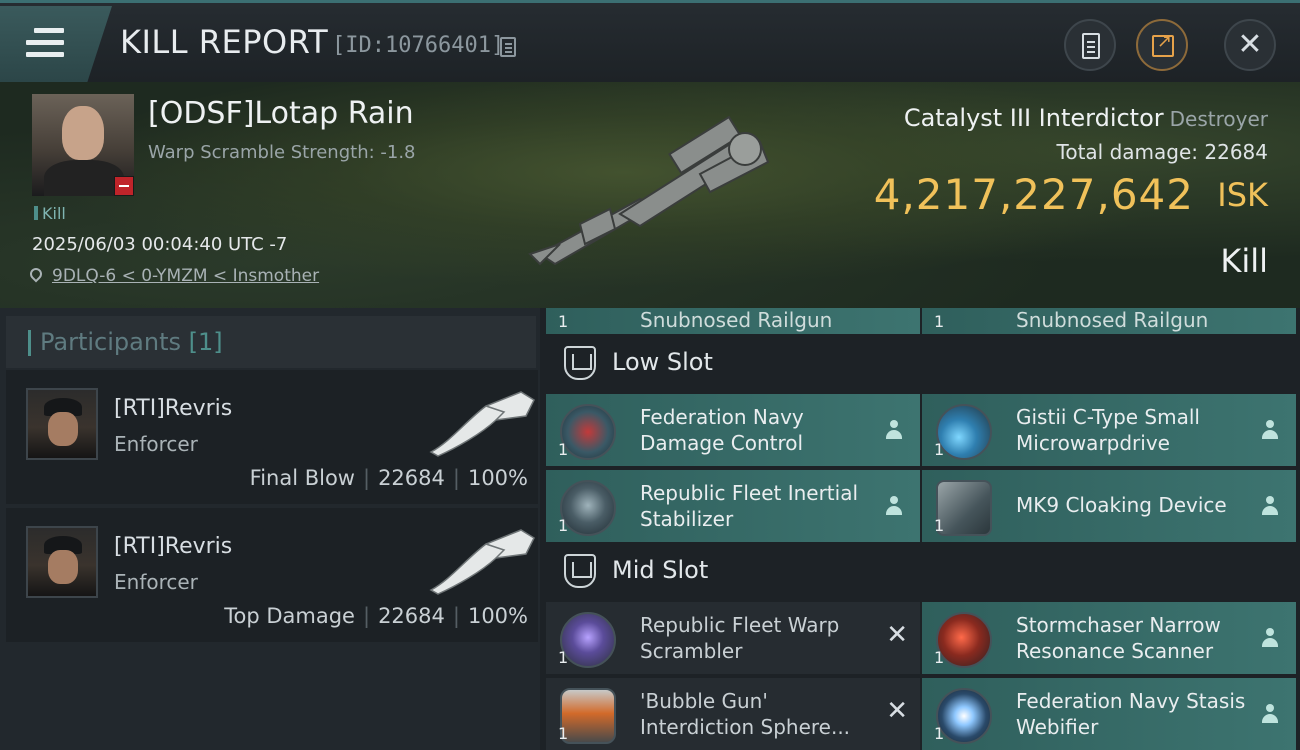  Describe the element at coordinates (36, 274) in the screenshot. I see `location-pin-icon` at that location.